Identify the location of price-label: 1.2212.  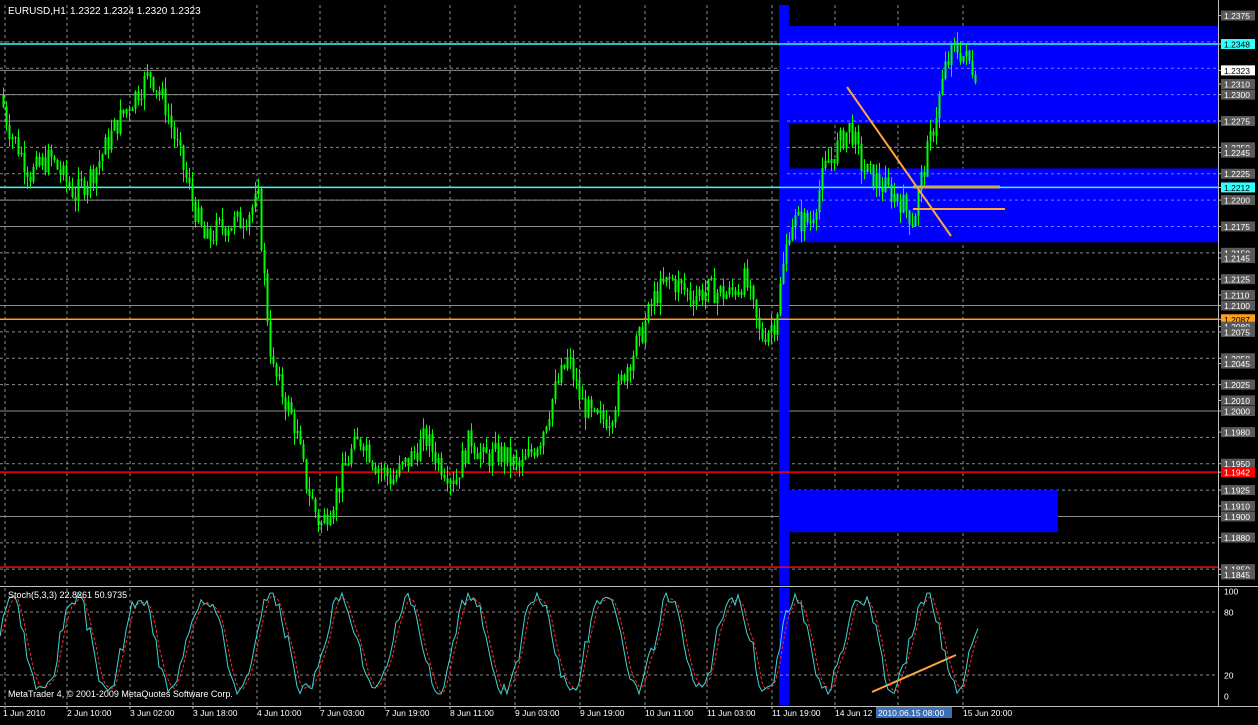
(1237, 188).